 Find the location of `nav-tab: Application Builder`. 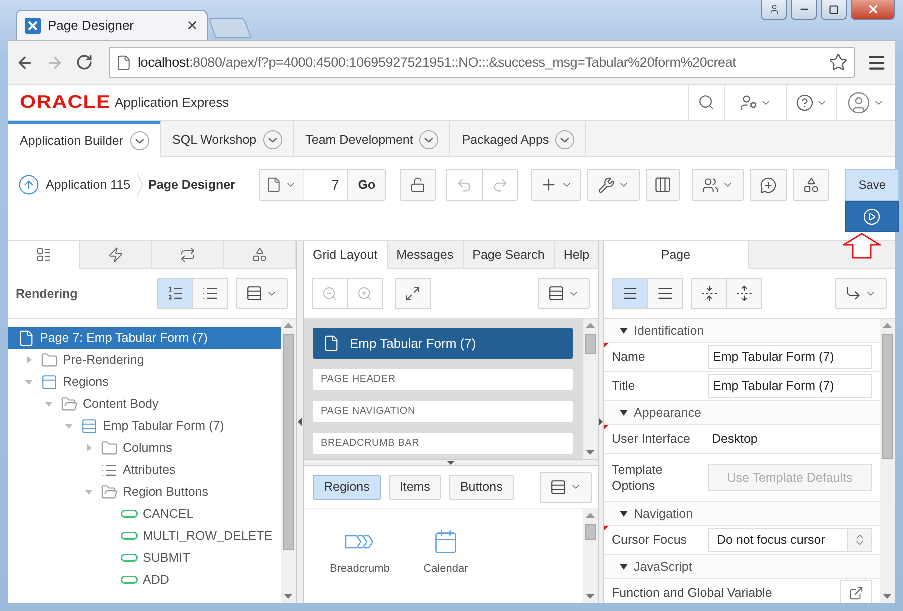

nav-tab: Application Builder is located at coordinates (84, 139).